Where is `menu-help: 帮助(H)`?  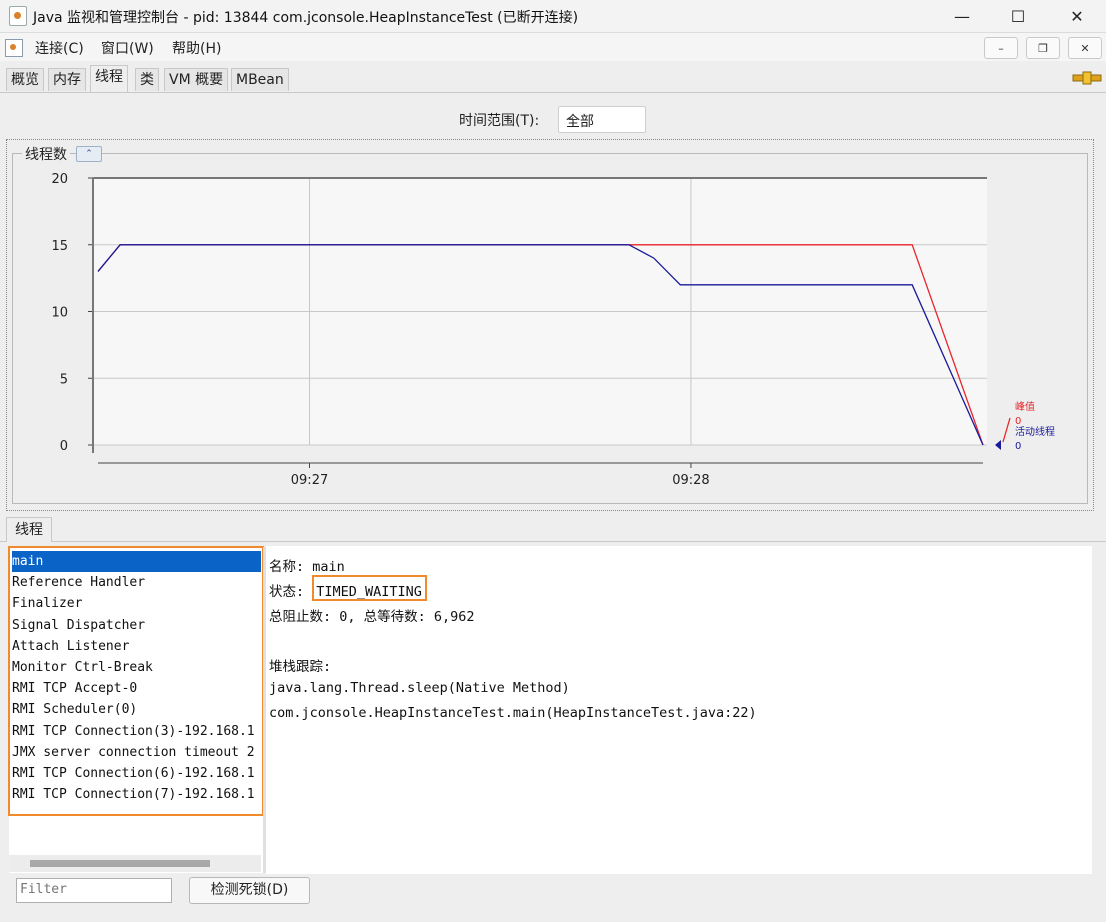 menu-help: 帮助(H) is located at coordinates (196, 48).